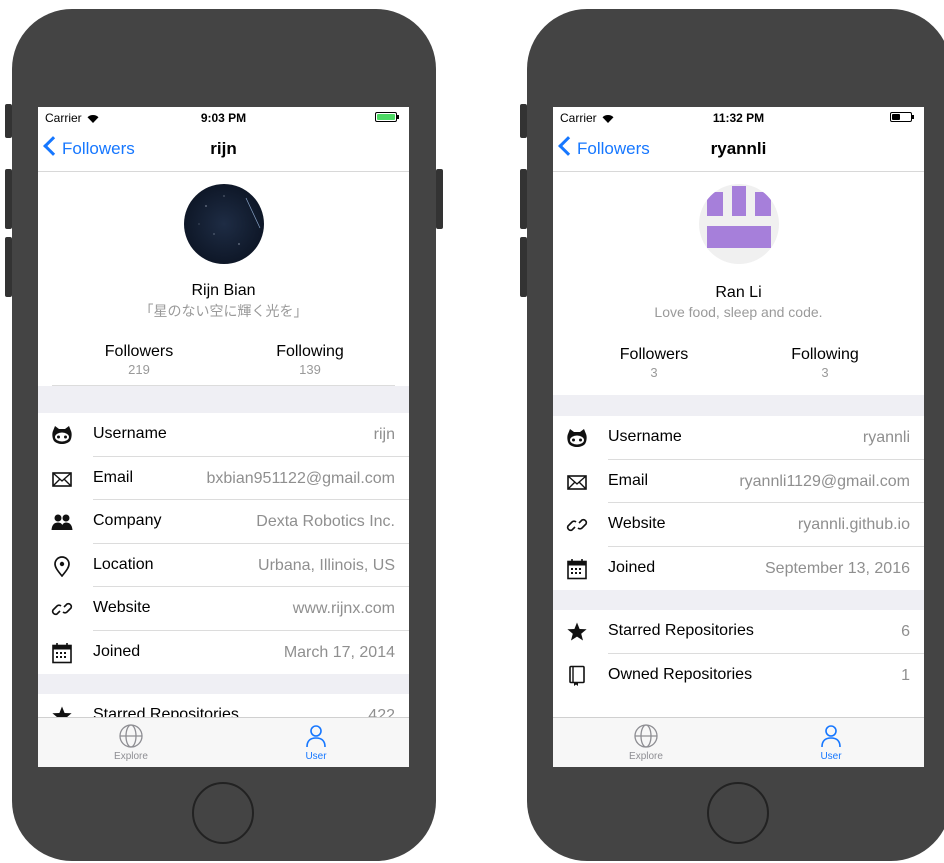 The image size is (944, 863). What do you see at coordinates (654, 372) in the screenshot?
I see `followers-count: 3` at bounding box center [654, 372].